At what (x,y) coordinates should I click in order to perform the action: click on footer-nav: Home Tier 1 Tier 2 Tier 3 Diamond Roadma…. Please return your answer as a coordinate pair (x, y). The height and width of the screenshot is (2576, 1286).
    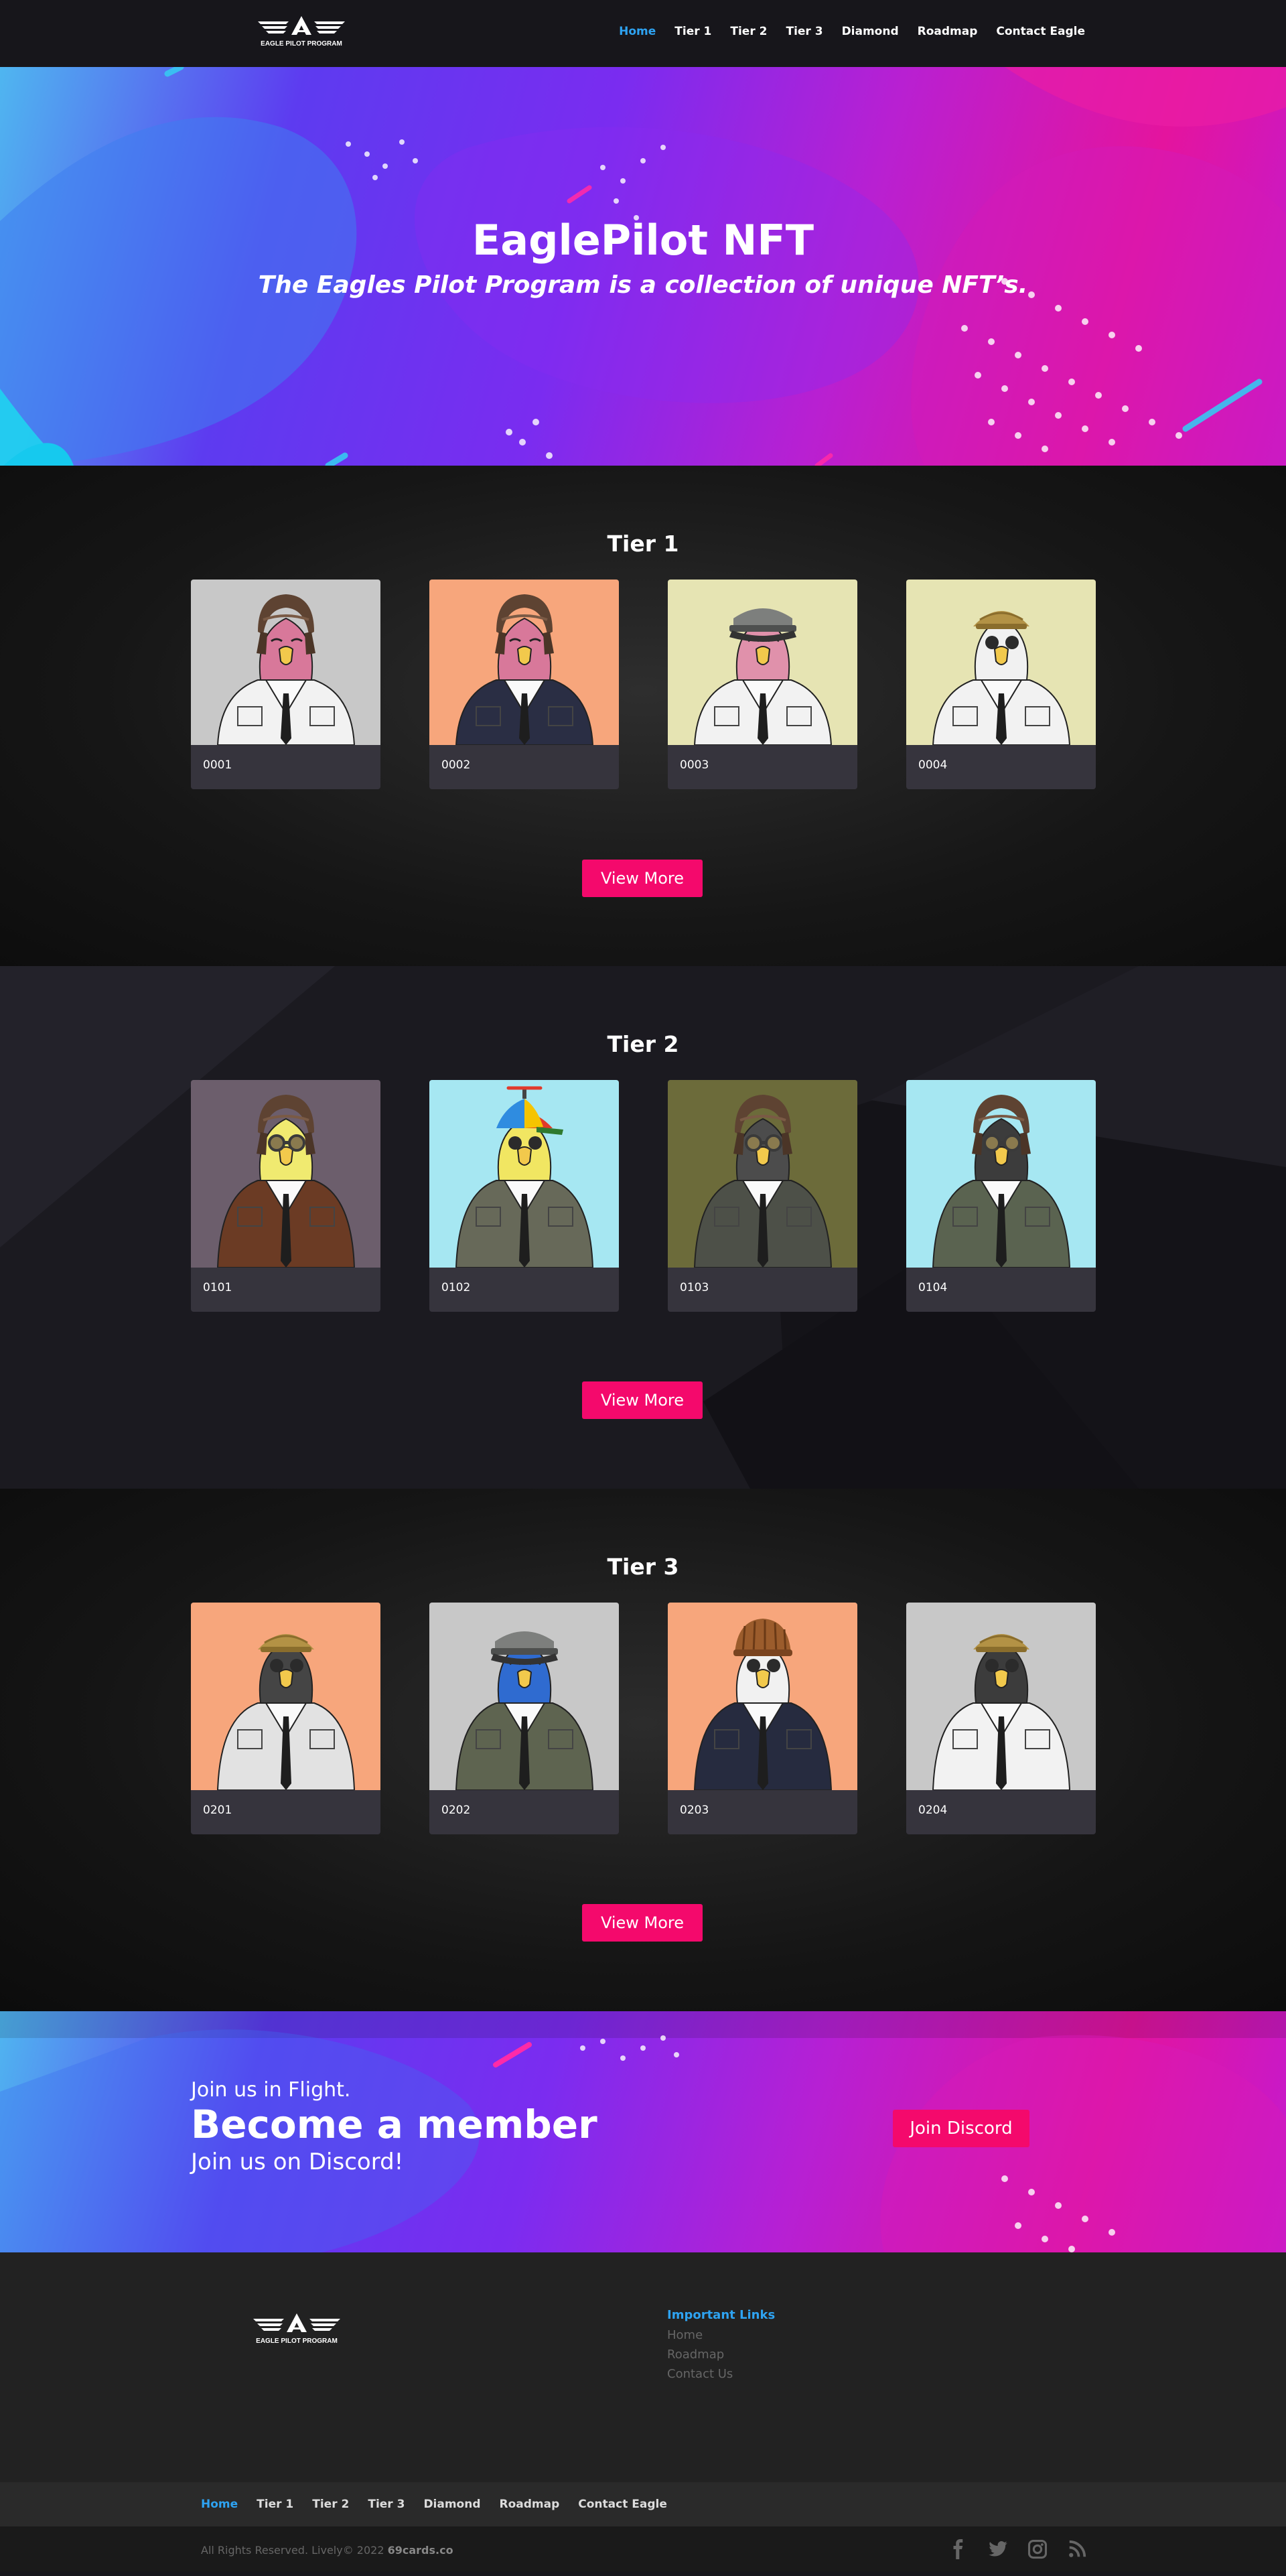
    Looking at the image, I should click on (434, 2504).